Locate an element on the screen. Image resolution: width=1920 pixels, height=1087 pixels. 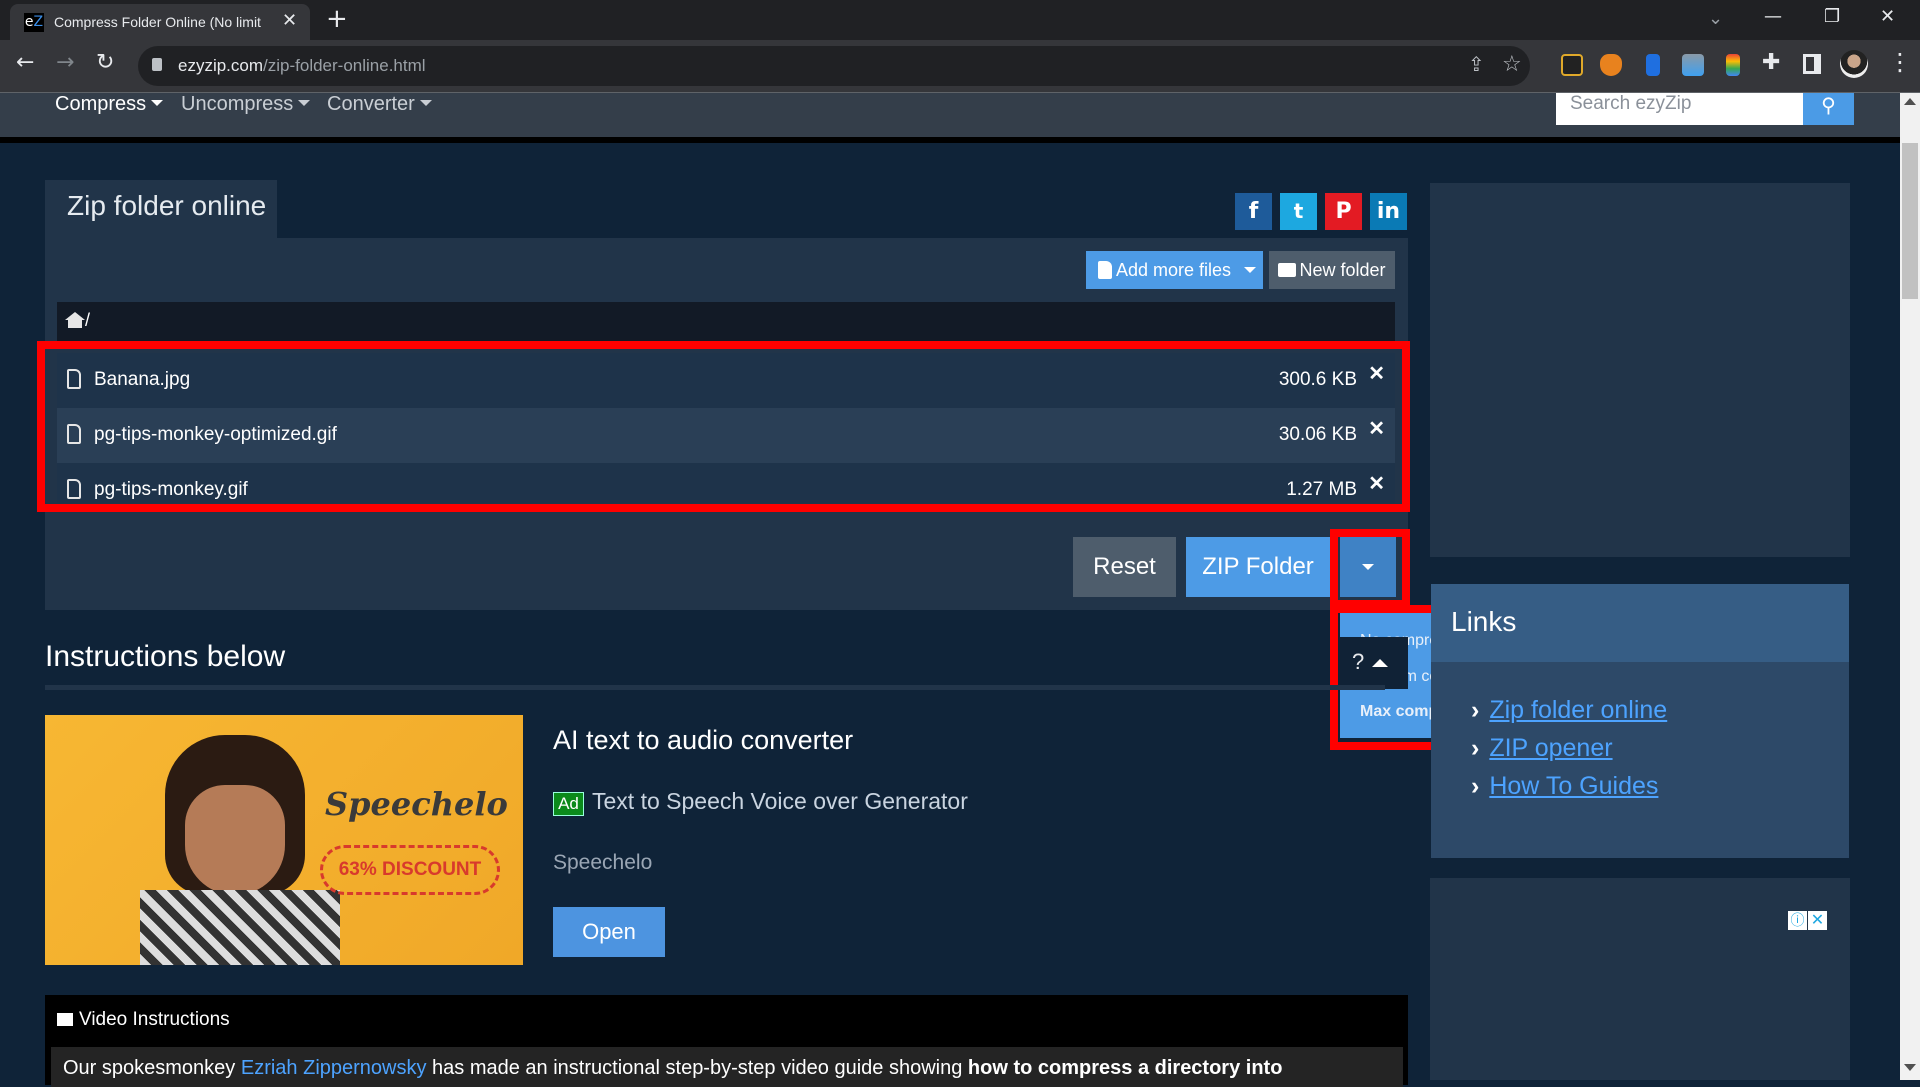
spokesmonkey-link: Ezriah Zippernowsky is located at coordinates (334, 1068).